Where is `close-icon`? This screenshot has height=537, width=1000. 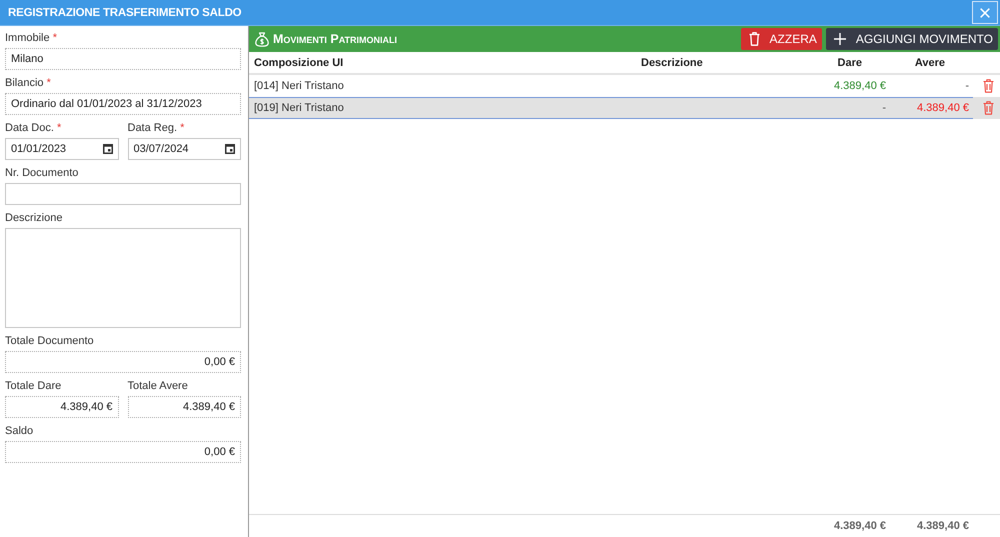 close-icon is located at coordinates (985, 13).